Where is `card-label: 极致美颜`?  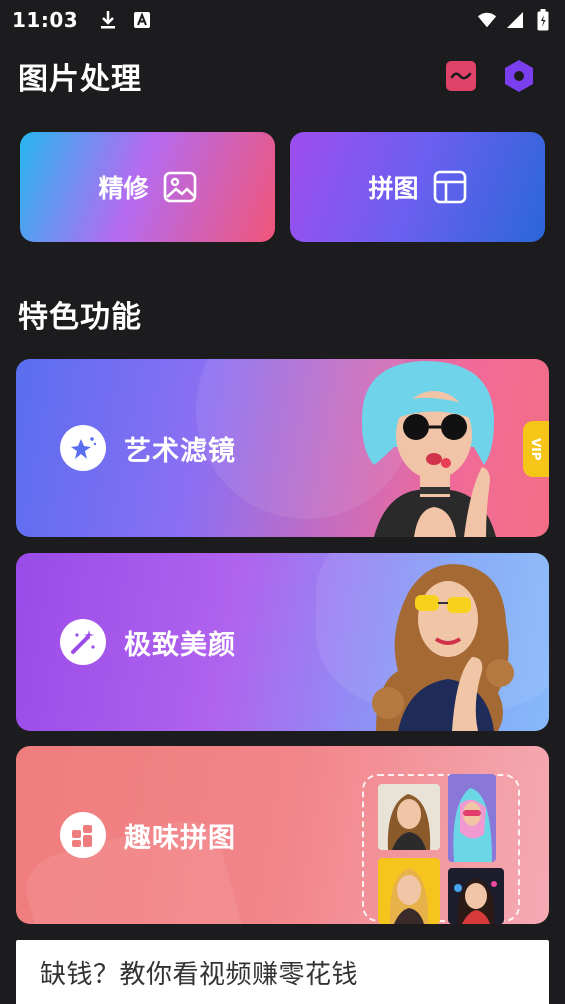
card-label: 极致美颜 is located at coordinates (180, 645).